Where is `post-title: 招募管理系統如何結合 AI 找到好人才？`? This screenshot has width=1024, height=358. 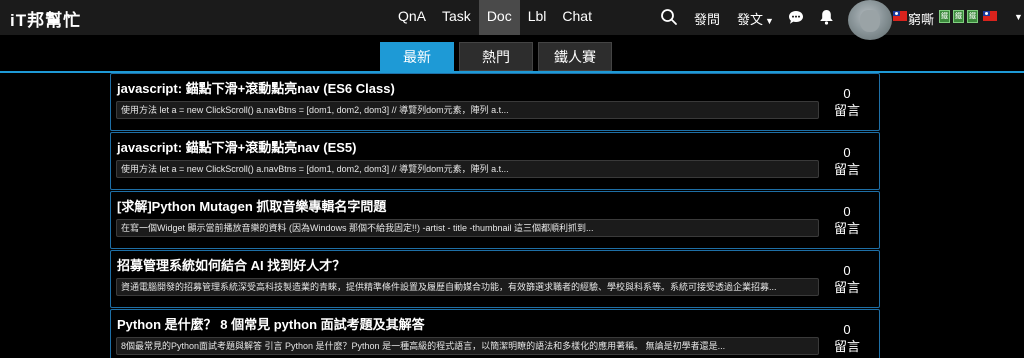 post-title: 招募管理系統如何結合 AI 找到好人才？ is located at coordinates (231, 264).